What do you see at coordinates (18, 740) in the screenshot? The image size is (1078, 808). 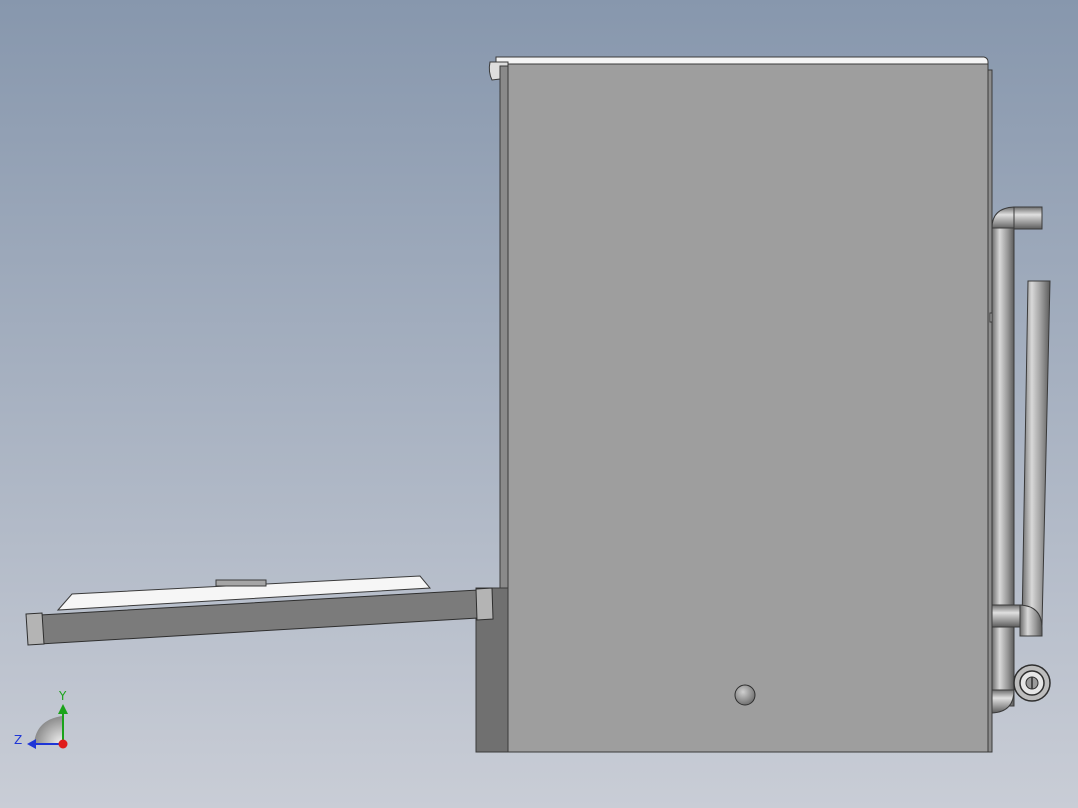 I see `triad-z-label: Z` at bounding box center [18, 740].